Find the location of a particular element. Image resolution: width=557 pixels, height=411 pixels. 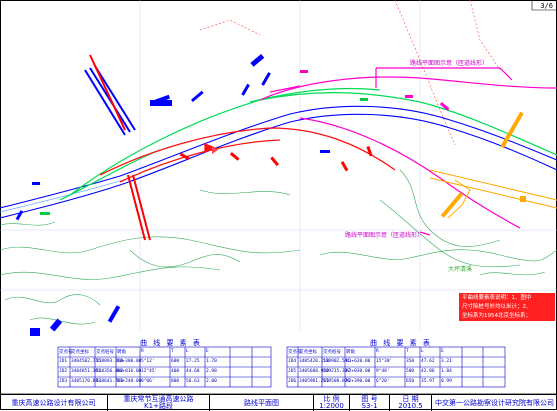

project-sub: K1+路段 is located at coordinates (158, 406).